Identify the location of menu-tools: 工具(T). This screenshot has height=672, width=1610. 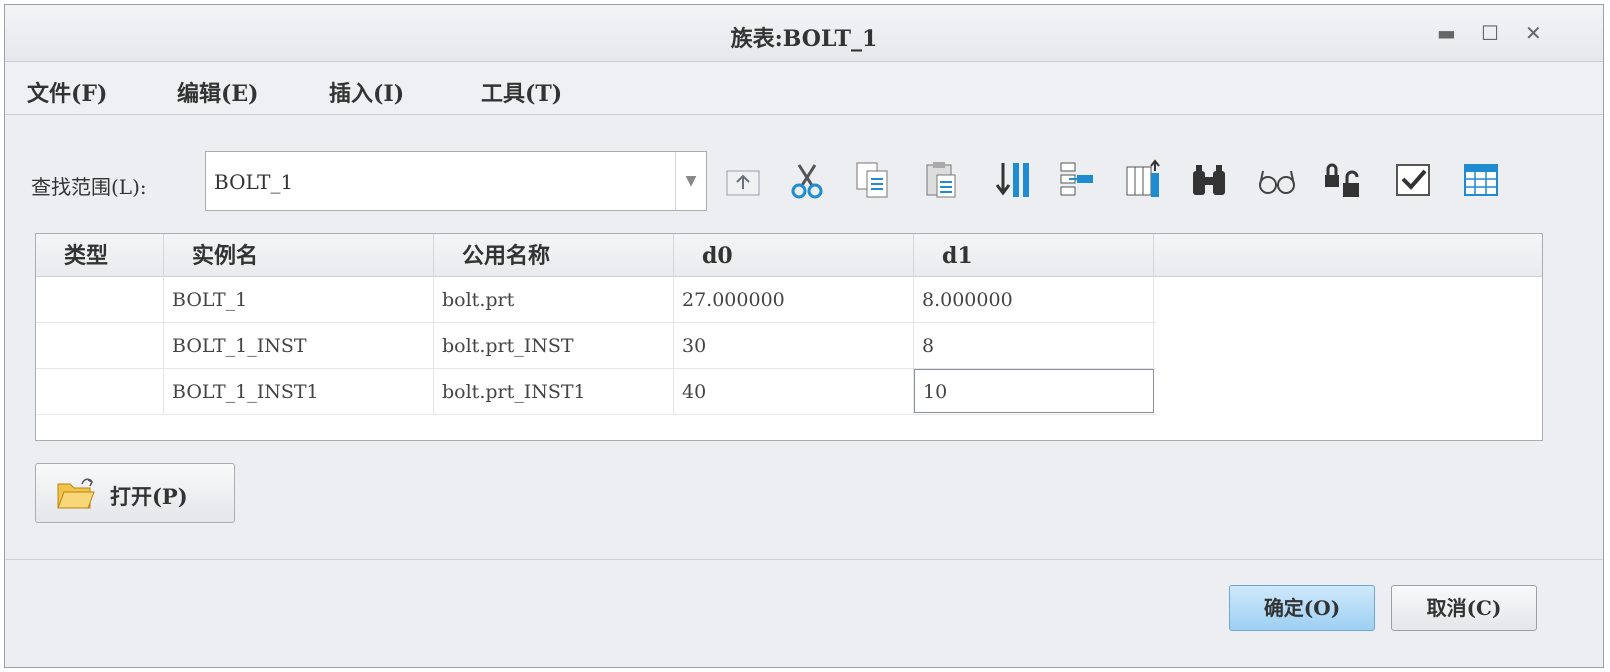
(521, 92).